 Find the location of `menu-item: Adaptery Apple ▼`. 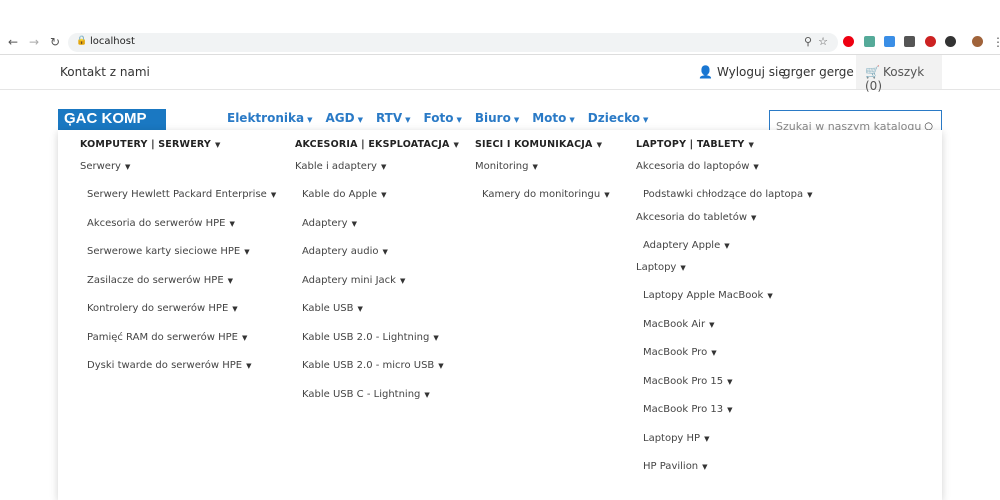

menu-item: Adaptery Apple ▼ is located at coordinates (724, 248).